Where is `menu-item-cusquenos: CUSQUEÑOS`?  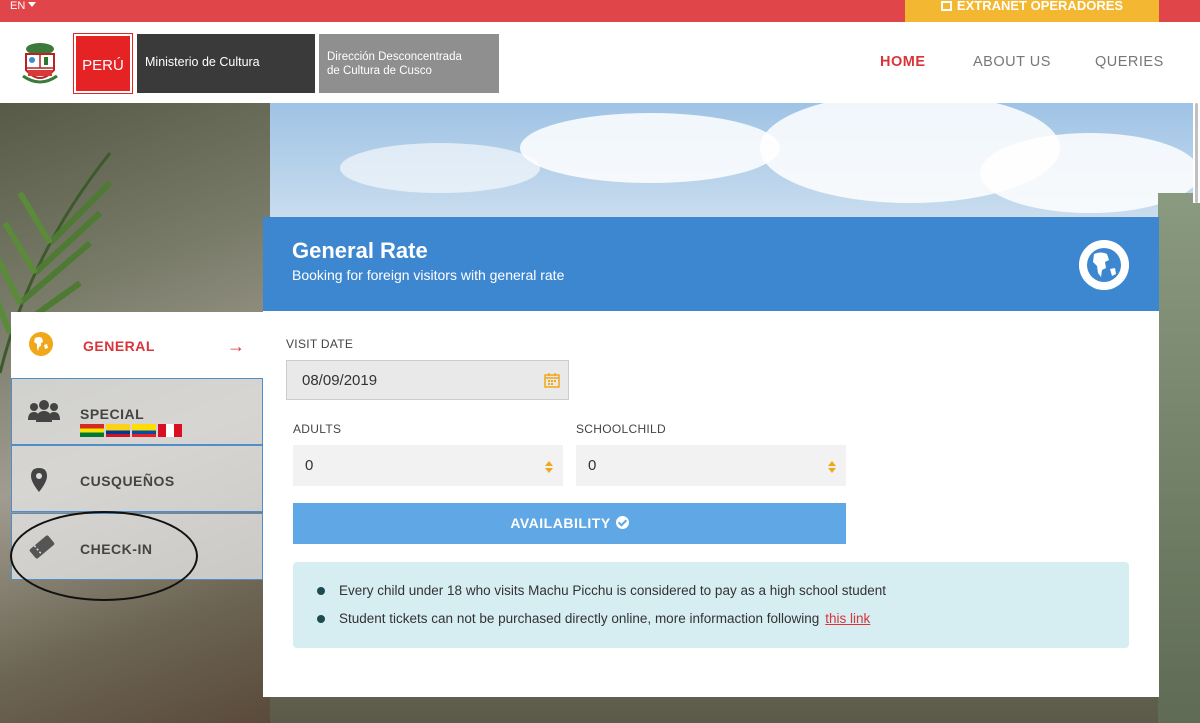
menu-item-cusquenos: CUSQUEÑOS is located at coordinates (137, 478).